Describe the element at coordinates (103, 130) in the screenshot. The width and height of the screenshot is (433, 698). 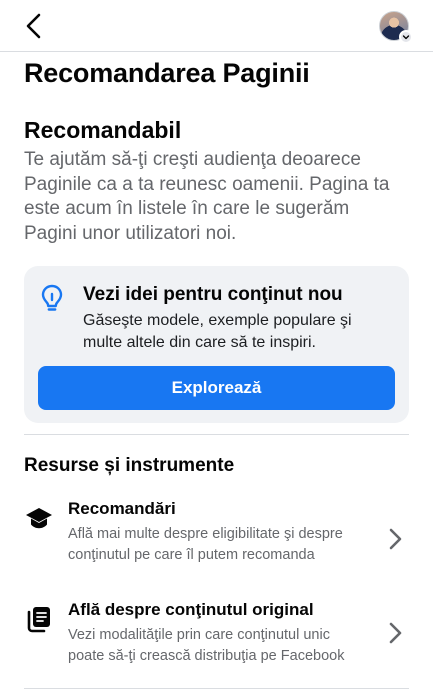
I see `recommendation-status-title: Recomandabil` at that location.